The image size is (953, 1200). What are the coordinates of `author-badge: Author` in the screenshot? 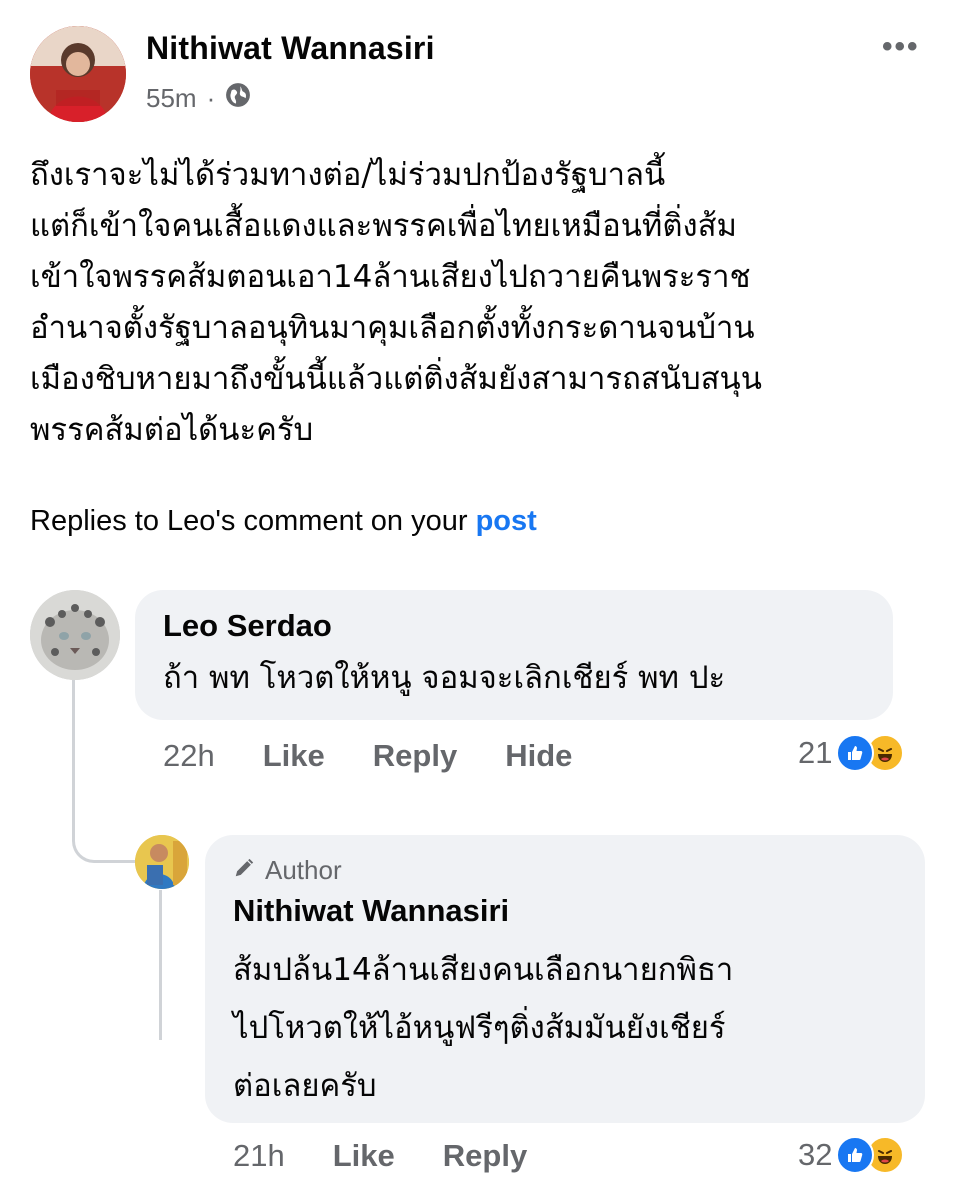 It's located at (287, 870).